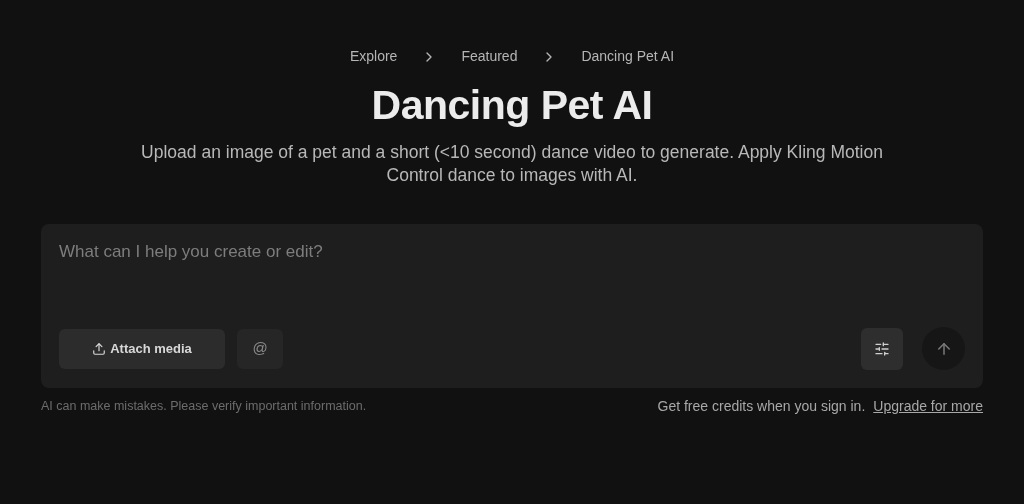 The width and height of the screenshot is (1024, 504). Describe the element at coordinates (142, 348) in the screenshot. I see `attach-media-button: Attach media` at that location.